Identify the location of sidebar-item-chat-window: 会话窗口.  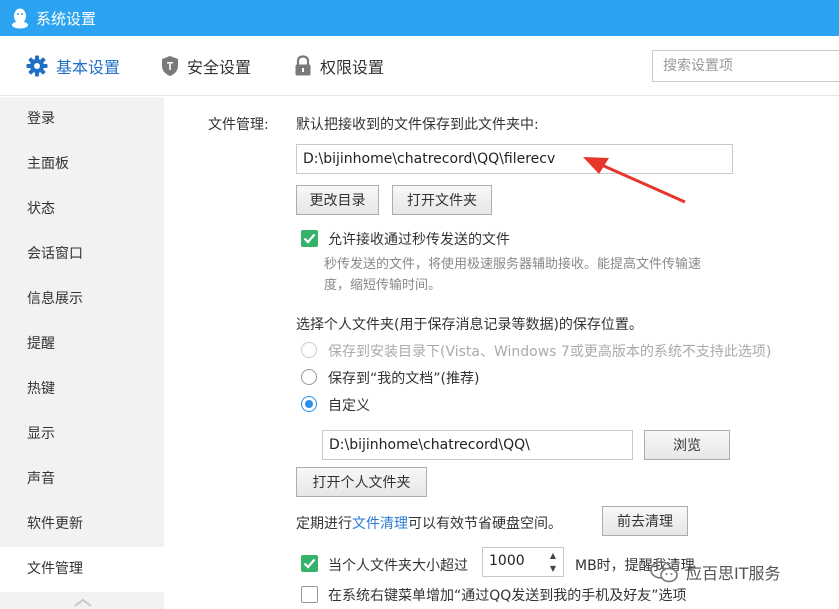
(82, 254).